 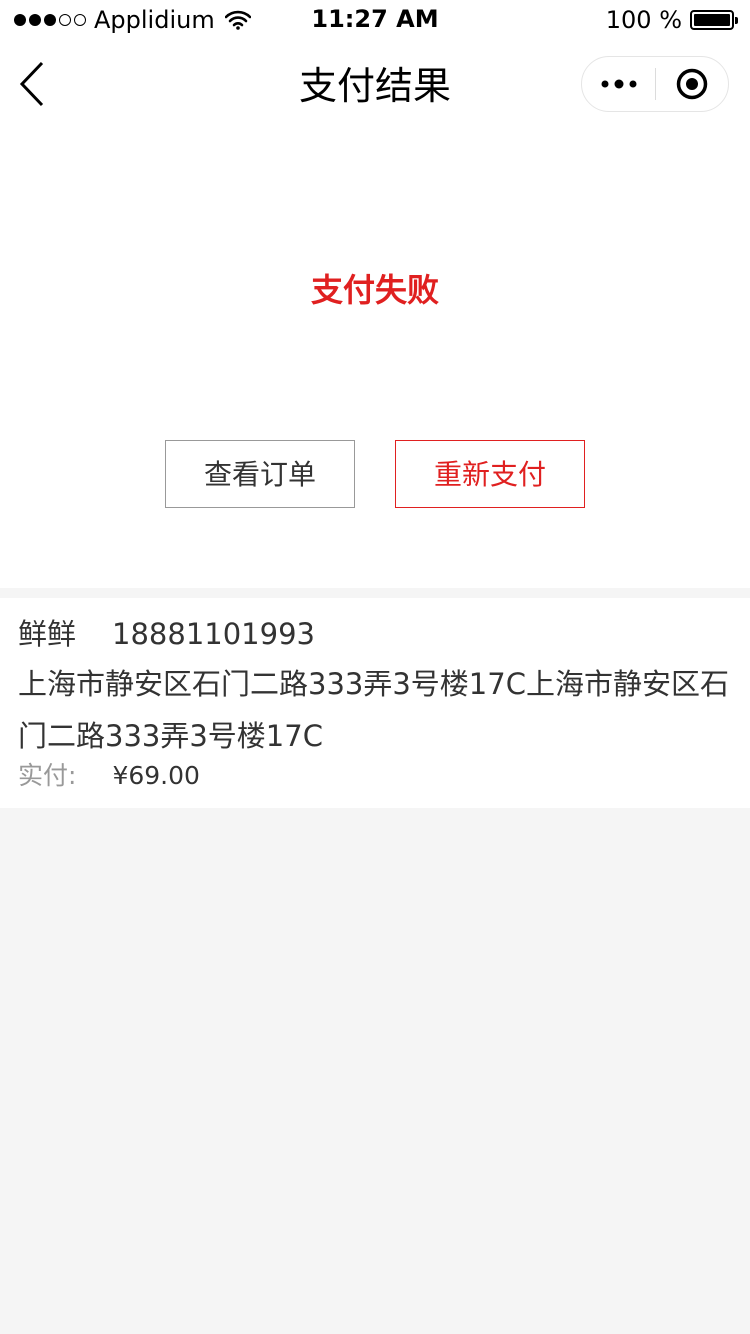 I want to click on paid-amount: ¥69.00, so click(x=156, y=775).